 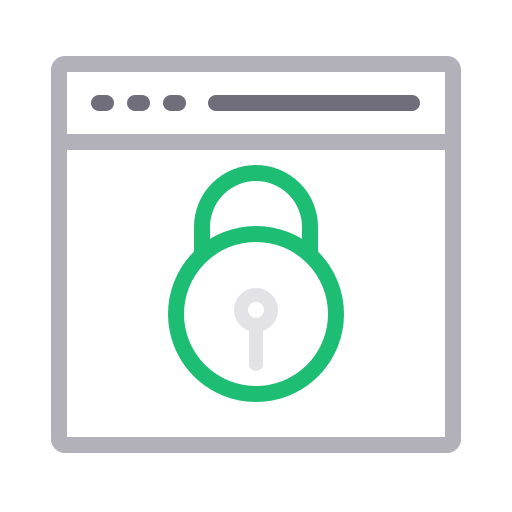 I want to click on keyhole-icon, so click(x=256, y=329).